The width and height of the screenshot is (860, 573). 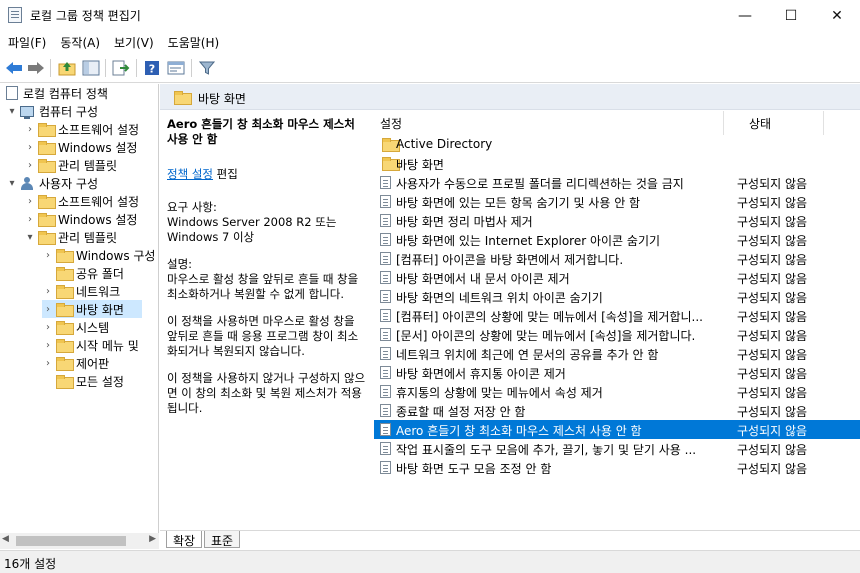 What do you see at coordinates (80, 219) in the screenshot?
I see `tree-item-user-windows-settings: › Windows 설정` at bounding box center [80, 219].